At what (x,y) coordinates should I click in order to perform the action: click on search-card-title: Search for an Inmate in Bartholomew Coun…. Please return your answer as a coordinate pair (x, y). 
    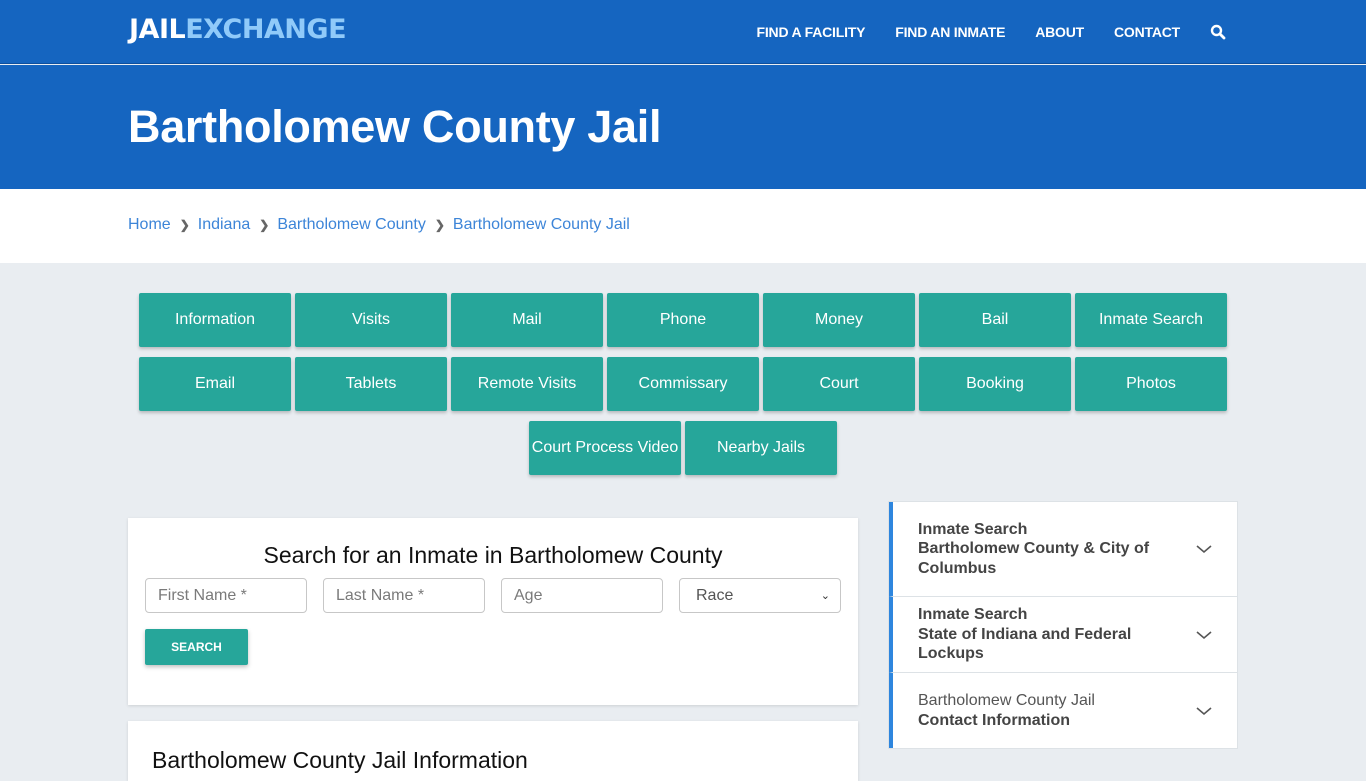
    Looking at the image, I should click on (493, 555).